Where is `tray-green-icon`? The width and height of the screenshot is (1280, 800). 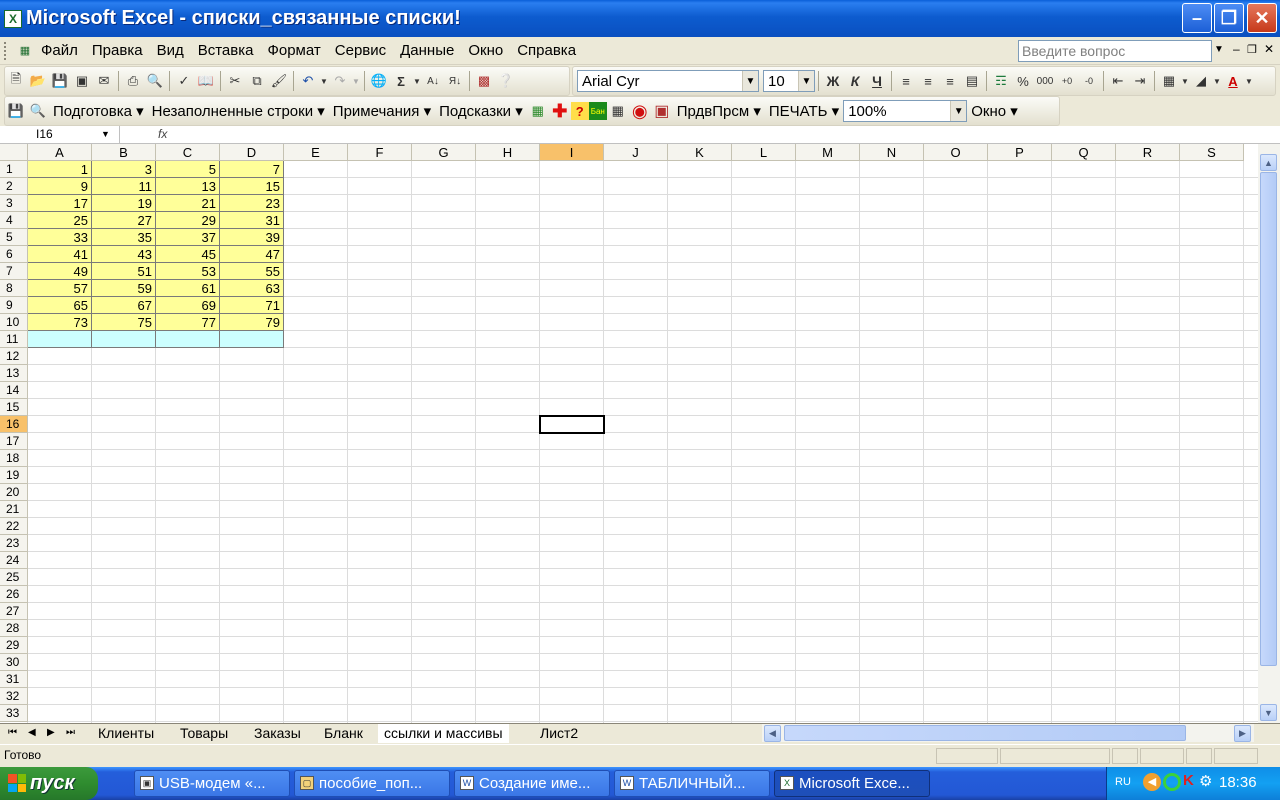
tray-green-icon is located at coordinates (1172, 782).